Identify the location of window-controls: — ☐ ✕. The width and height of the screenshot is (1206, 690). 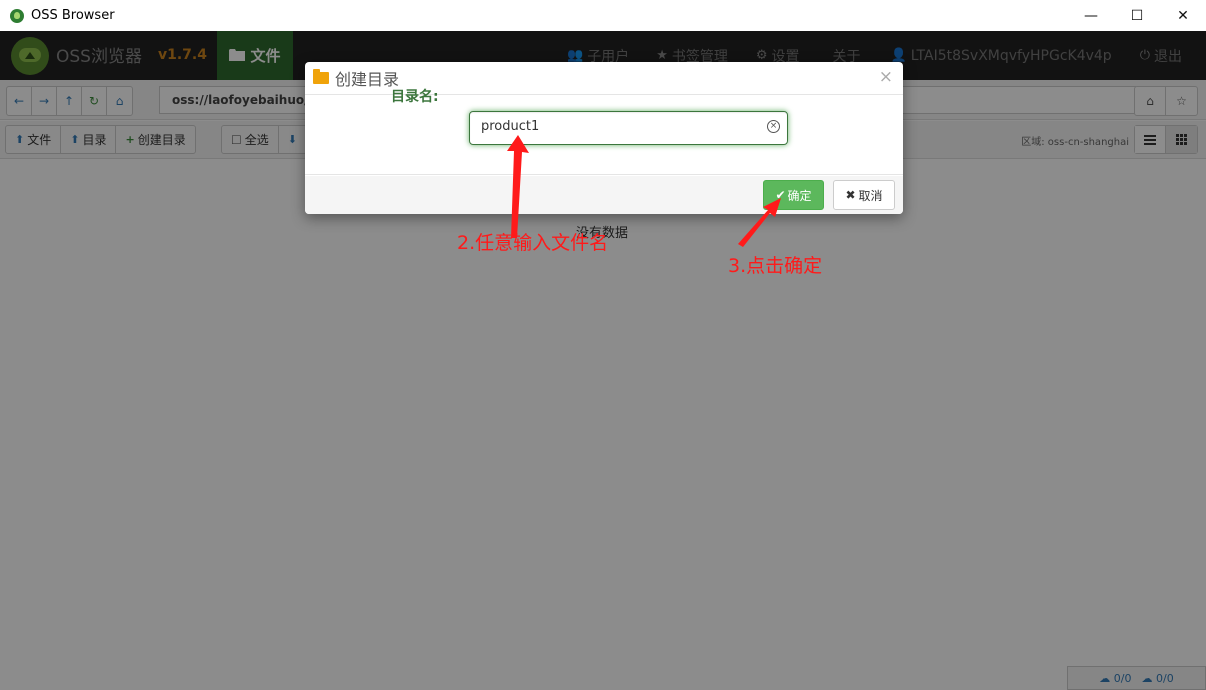
(1137, 15).